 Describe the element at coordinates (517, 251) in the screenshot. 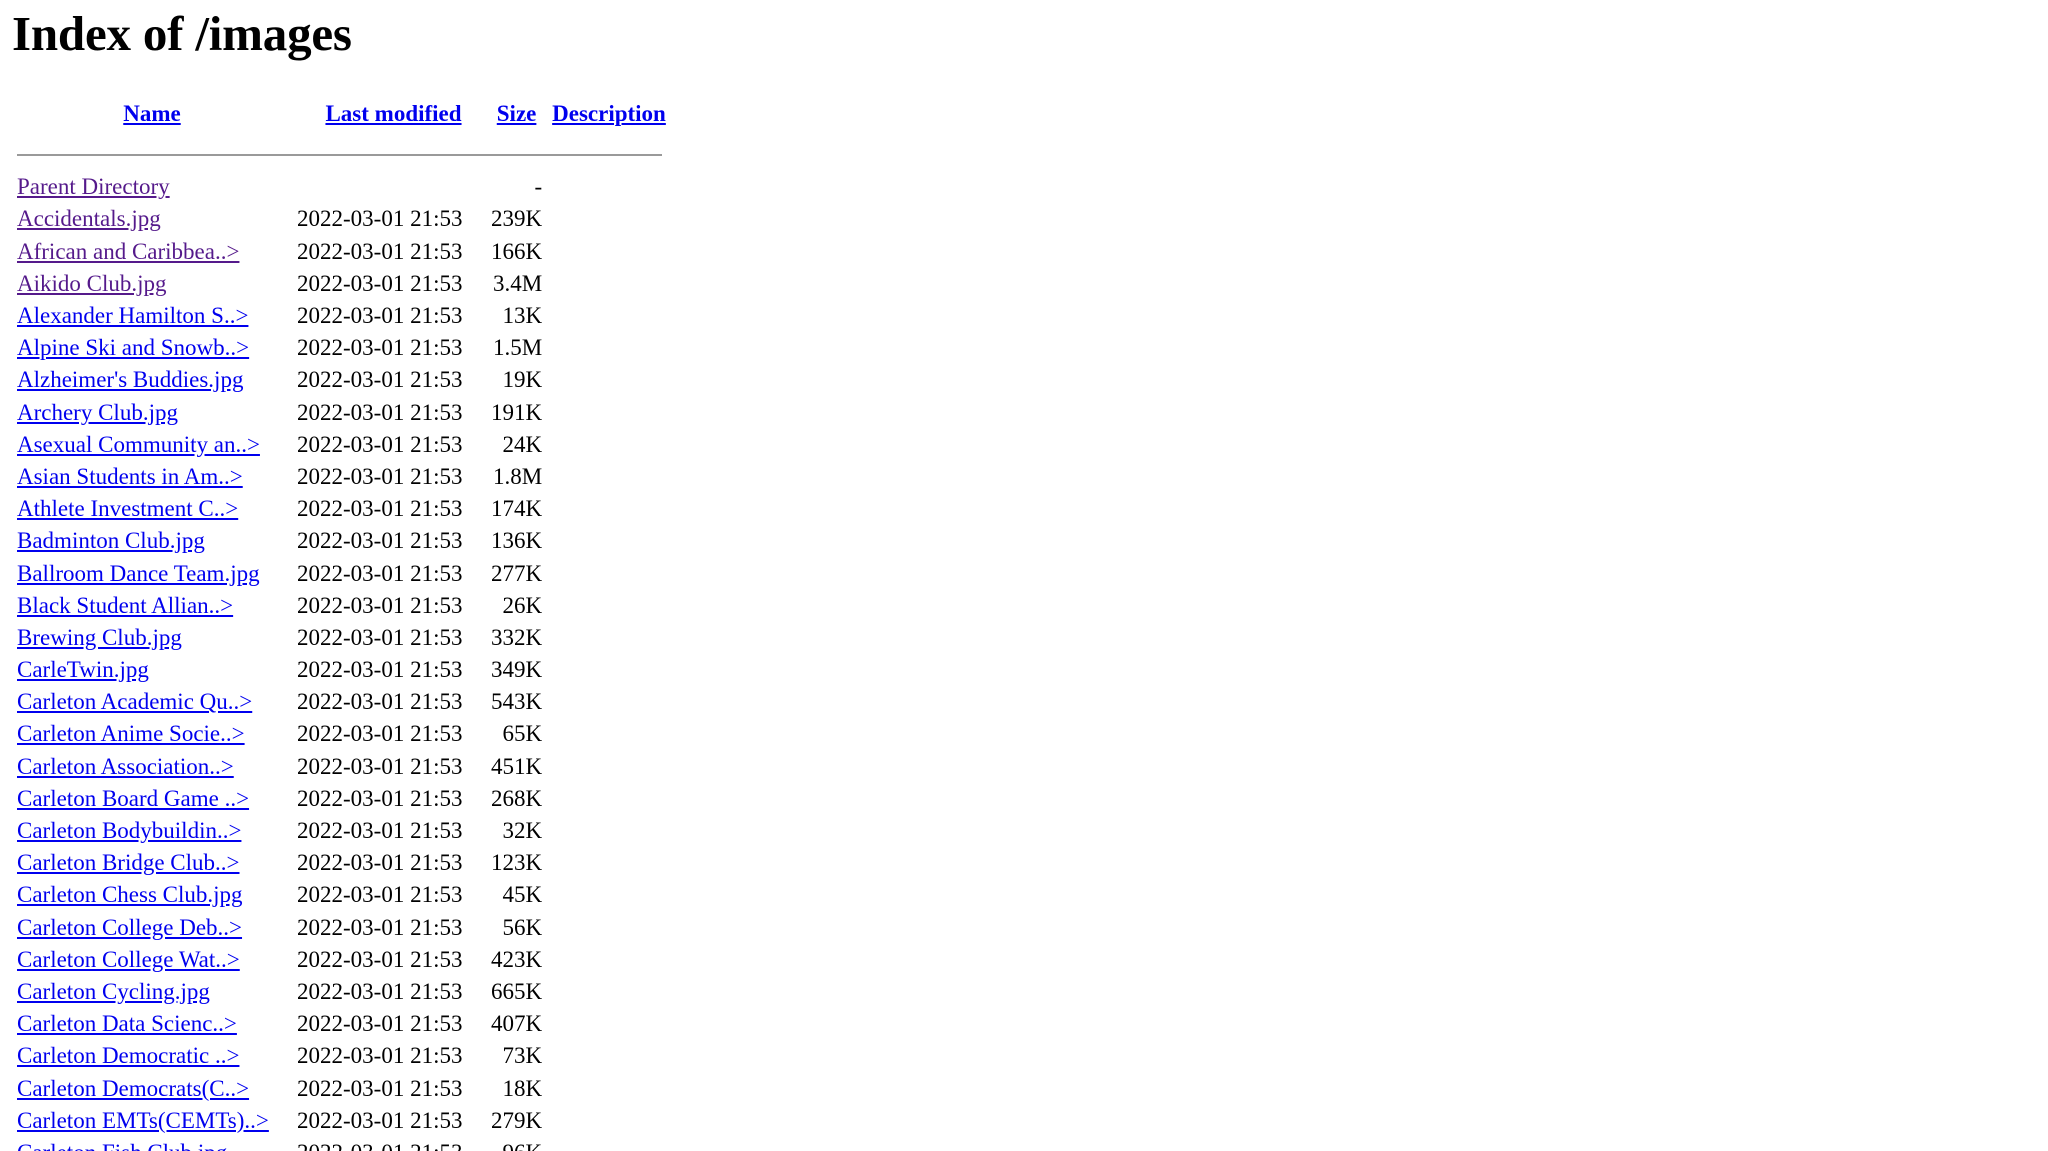

I see `file-size-cell: 166K` at that location.